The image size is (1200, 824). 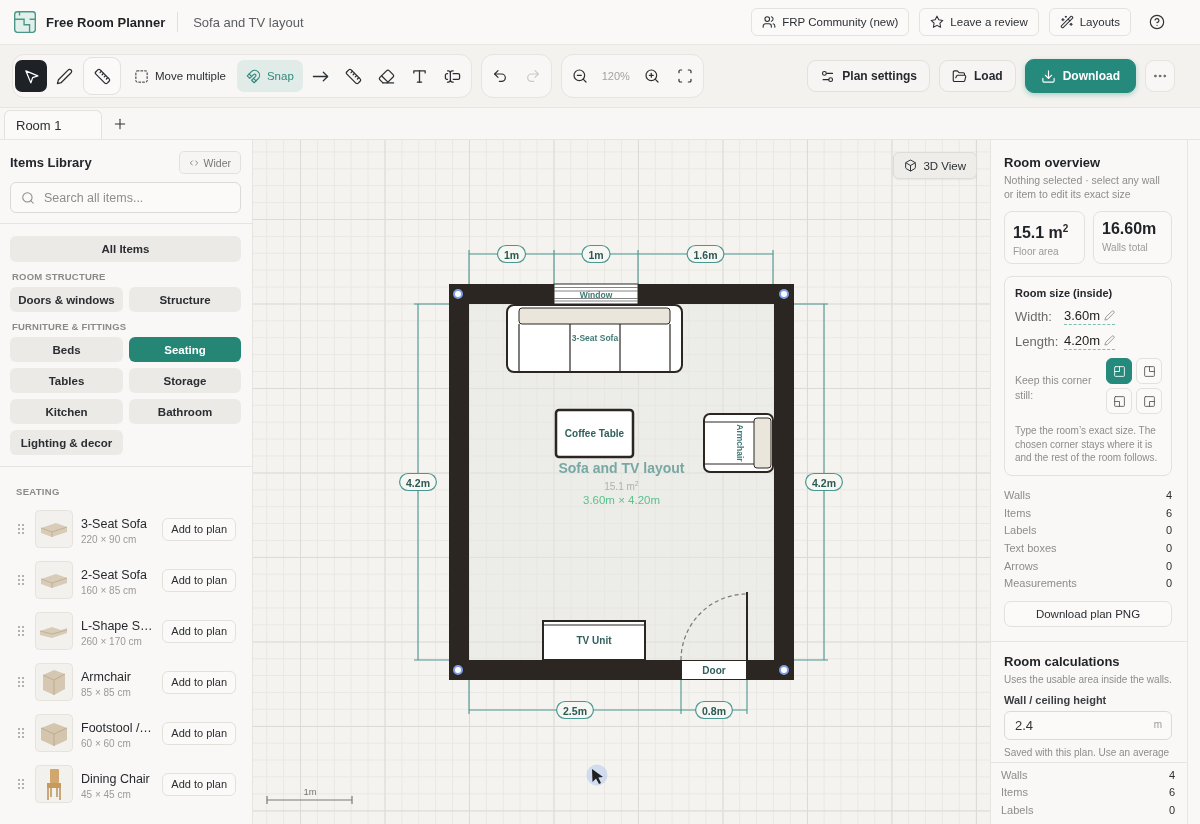 What do you see at coordinates (31, 76) in the screenshot?
I see `select-tool-button` at bounding box center [31, 76].